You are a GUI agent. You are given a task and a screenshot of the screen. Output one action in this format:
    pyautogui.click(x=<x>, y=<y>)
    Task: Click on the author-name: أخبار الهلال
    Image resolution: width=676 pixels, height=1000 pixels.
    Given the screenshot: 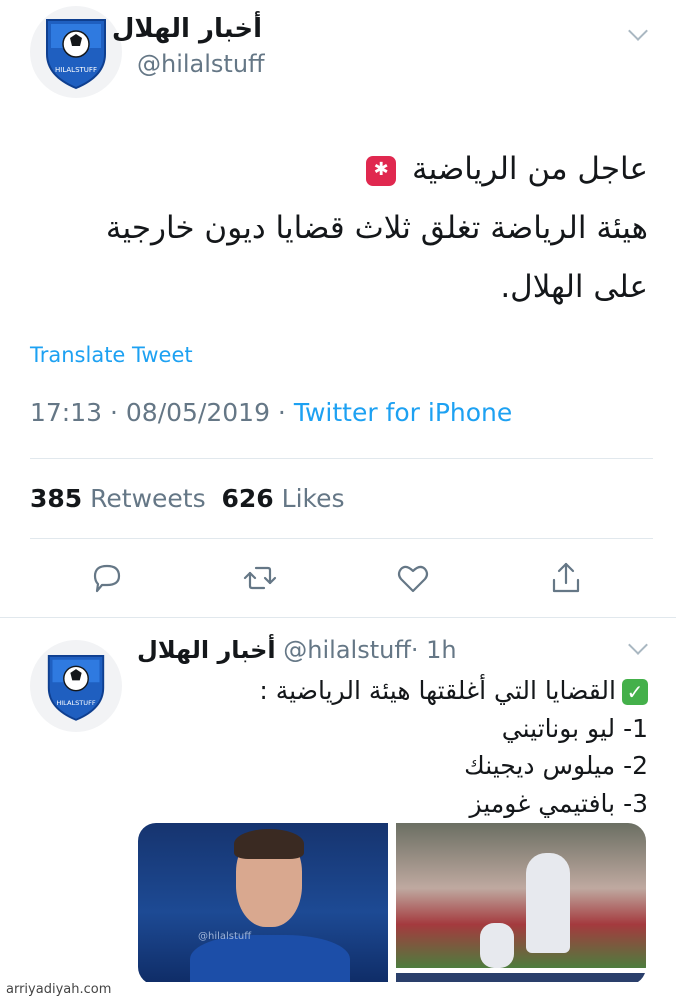 What is the action you would take?
    pyautogui.click(x=187, y=29)
    